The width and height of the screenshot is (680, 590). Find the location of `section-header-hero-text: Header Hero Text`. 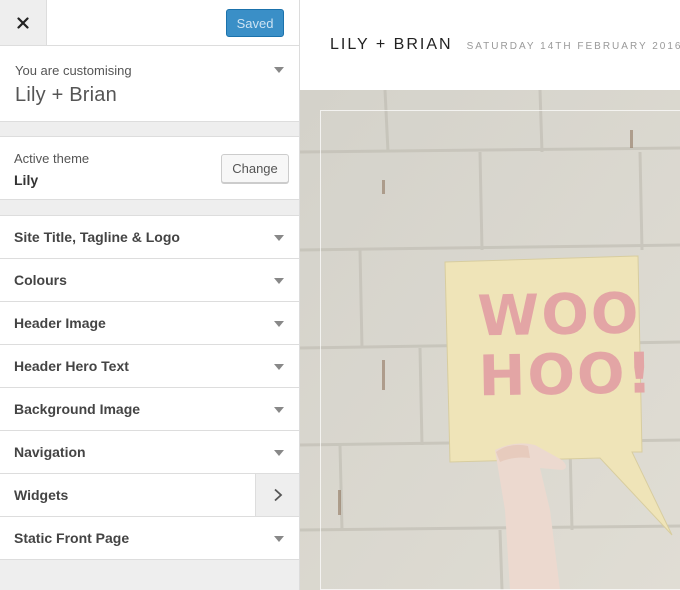

section-header-hero-text: Header Hero Text is located at coordinates (149, 366).